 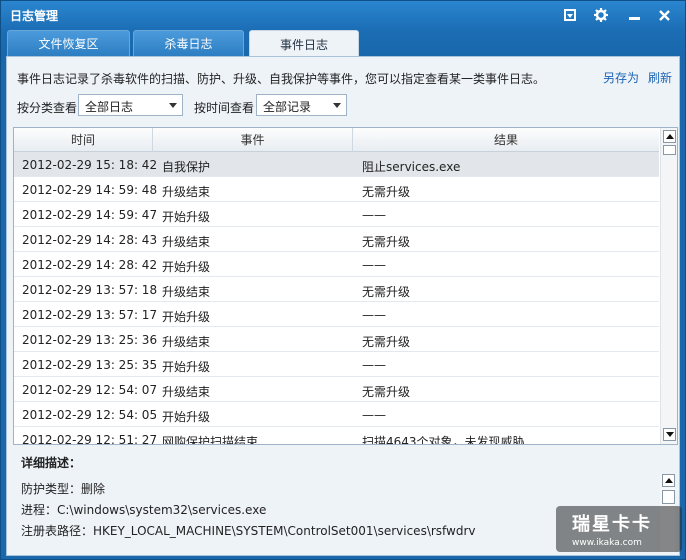 I want to click on table-row: 2012-02-29 13: 57: 17 开始升级 ——, so click(x=336, y=314).